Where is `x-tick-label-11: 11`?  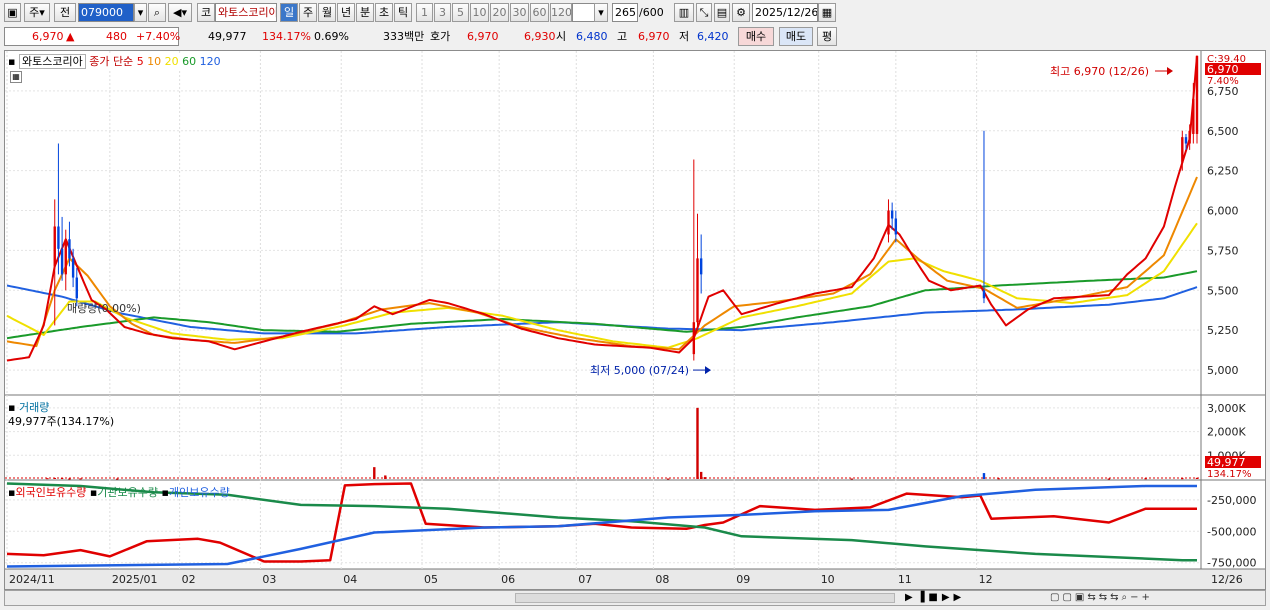
x-tick-label-11: 11 is located at coordinates (905, 579).